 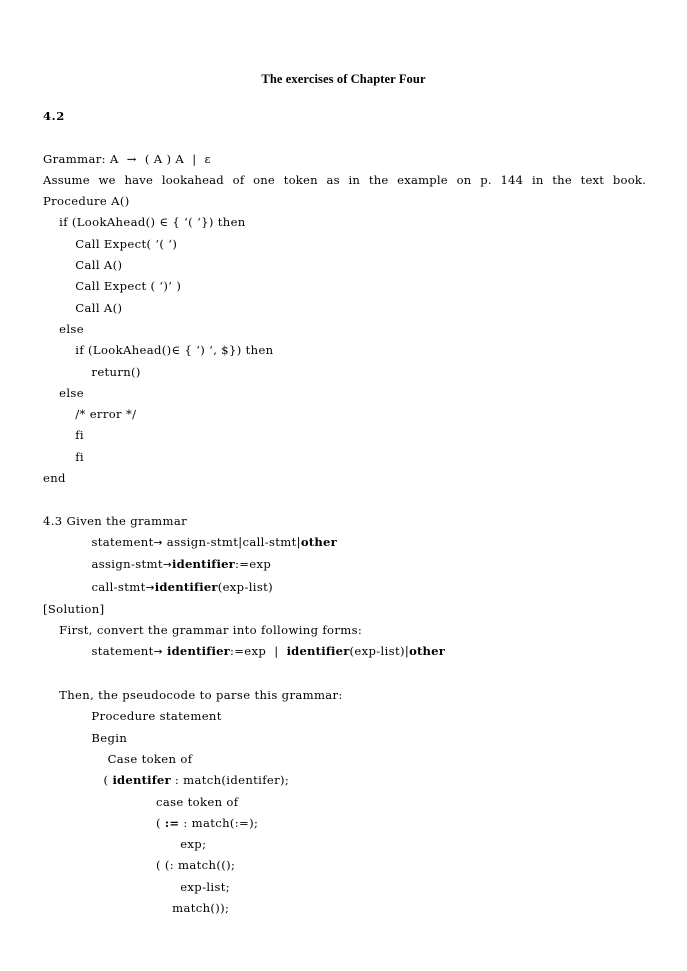 I want to click on code-line-fi-2: fi, so click(x=63, y=456).